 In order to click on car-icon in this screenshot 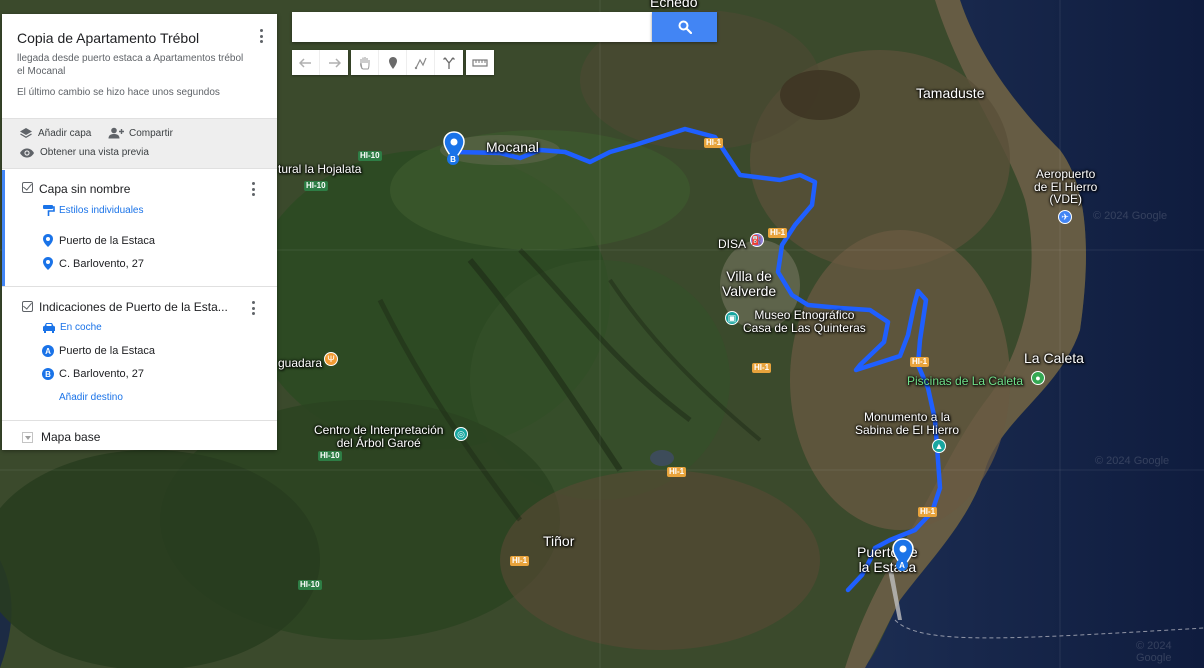, I will do `click(49, 328)`.